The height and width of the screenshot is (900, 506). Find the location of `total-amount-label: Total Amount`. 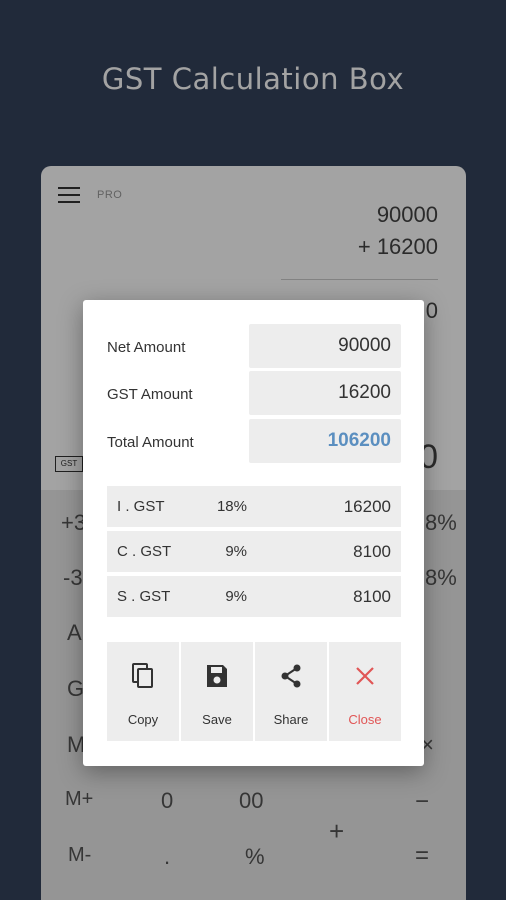

total-amount-label: Total Amount is located at coordinates (150, 442).